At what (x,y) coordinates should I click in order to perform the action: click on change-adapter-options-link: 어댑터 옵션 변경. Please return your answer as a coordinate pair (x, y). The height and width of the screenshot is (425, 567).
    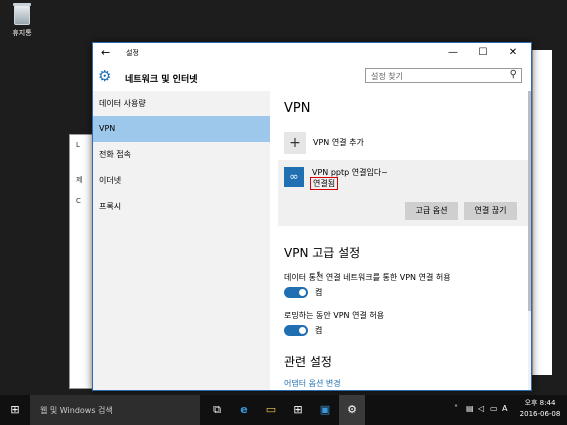
    Looking at the image, I should click on (312, 383).